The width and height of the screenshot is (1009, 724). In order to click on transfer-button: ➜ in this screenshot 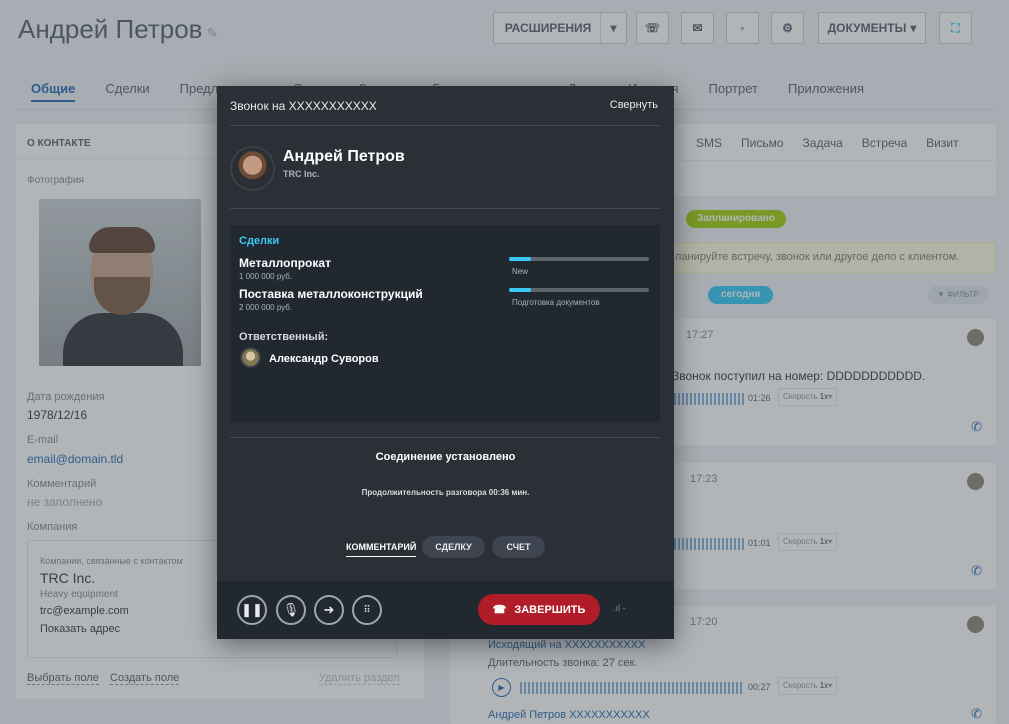, I will do `click(329, 610)`.